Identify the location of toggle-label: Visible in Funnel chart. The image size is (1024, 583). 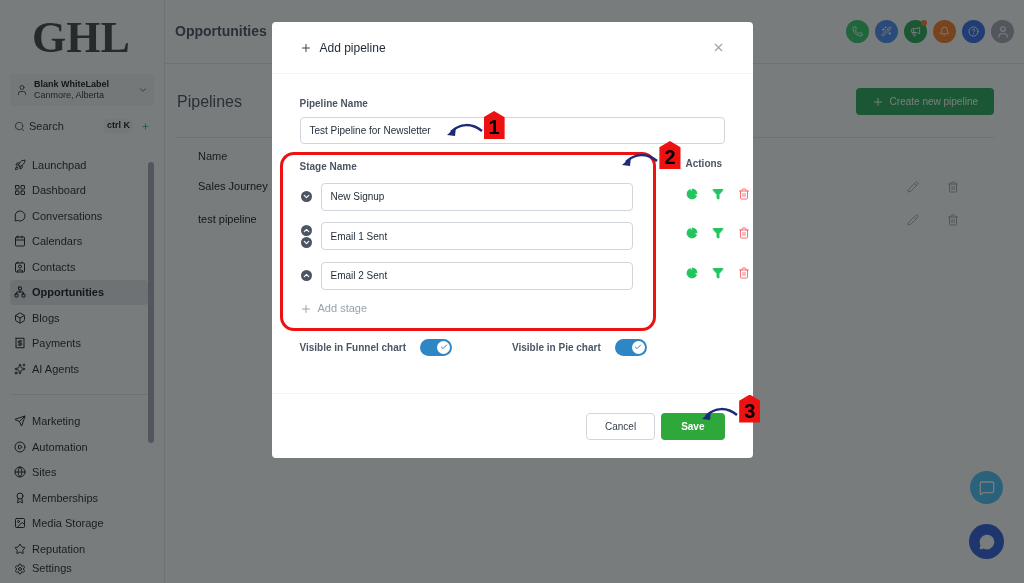
(352, 347).